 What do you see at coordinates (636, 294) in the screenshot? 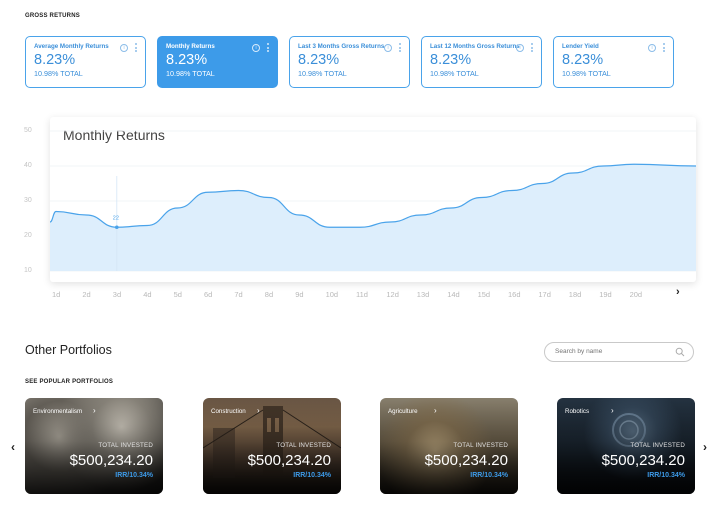
I see `x-tick-label: 20d` at bounding box center [636, 294].